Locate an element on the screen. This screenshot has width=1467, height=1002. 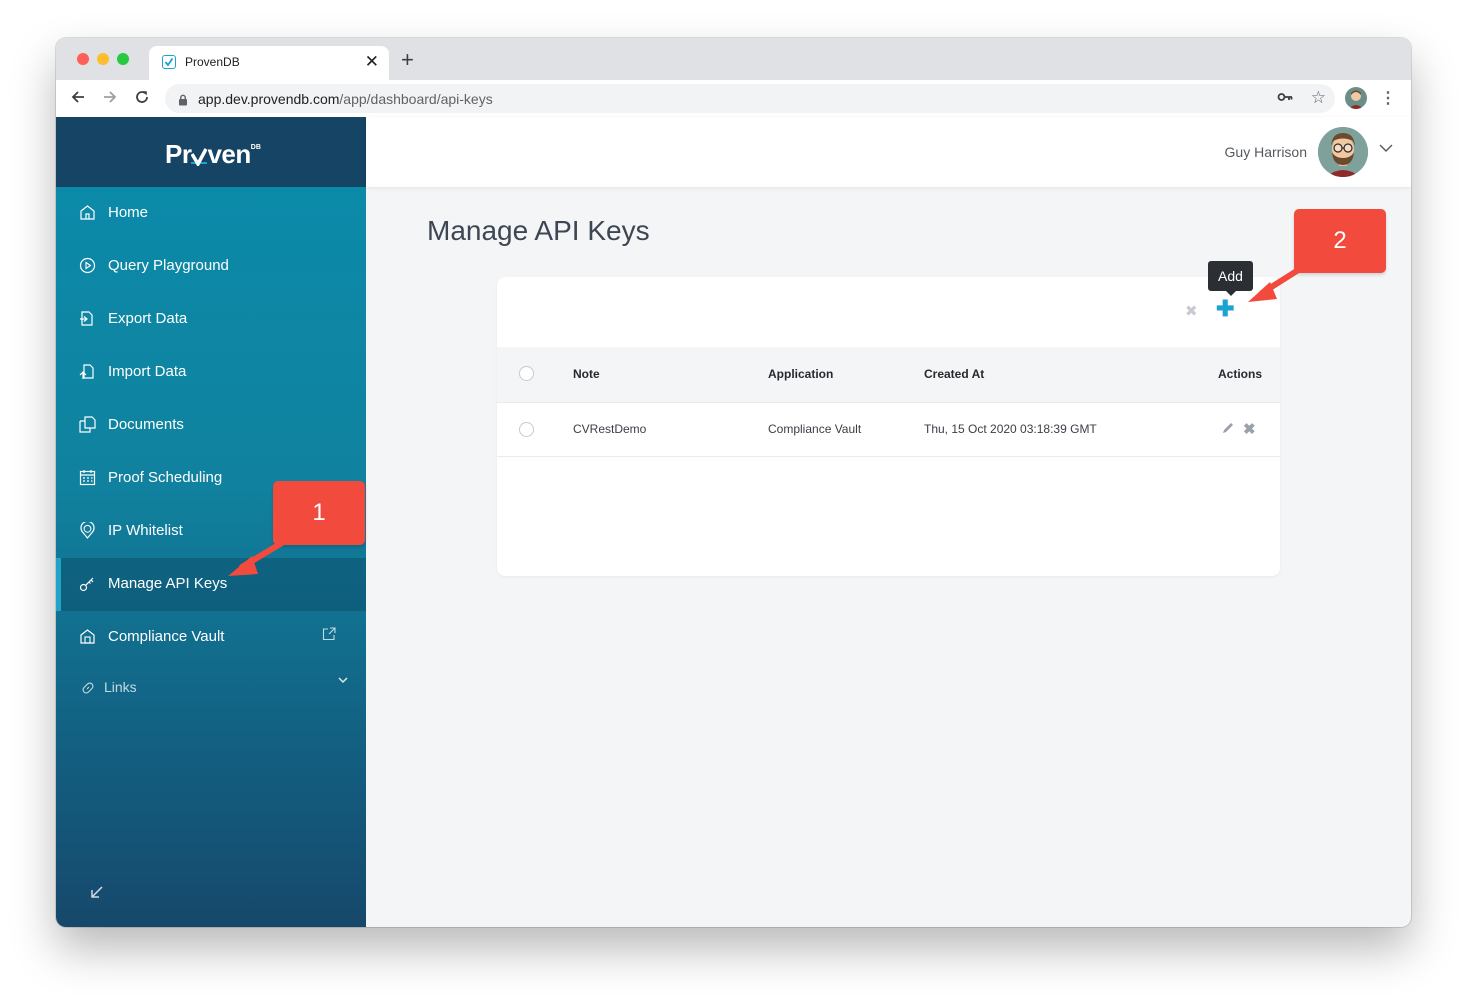
logo-text-ven: ven is located at coordinates (229, 154).